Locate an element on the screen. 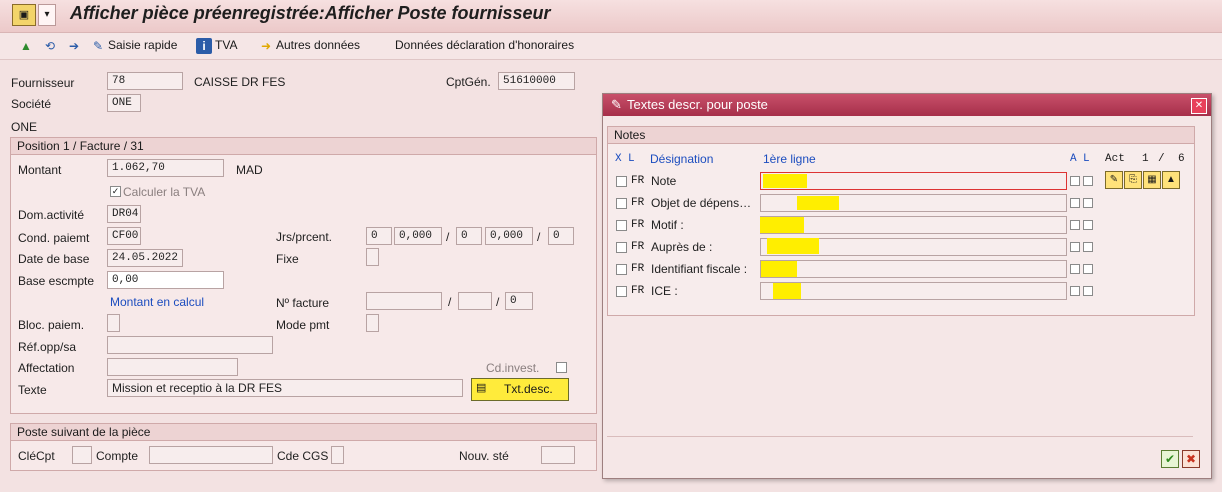 Image resolution: width=1222 pixels, height=492 pixels. no-facture-label: Nº facture is located at coordinates (303, 303).